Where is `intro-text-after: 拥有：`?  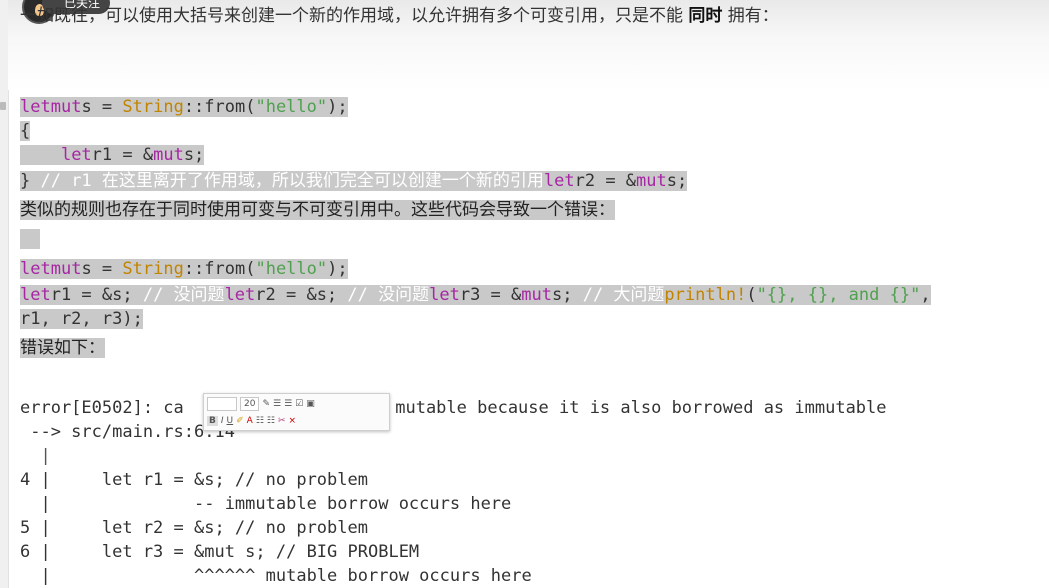 intro-text-after: 拥有： is located at coordinates (750, 16).